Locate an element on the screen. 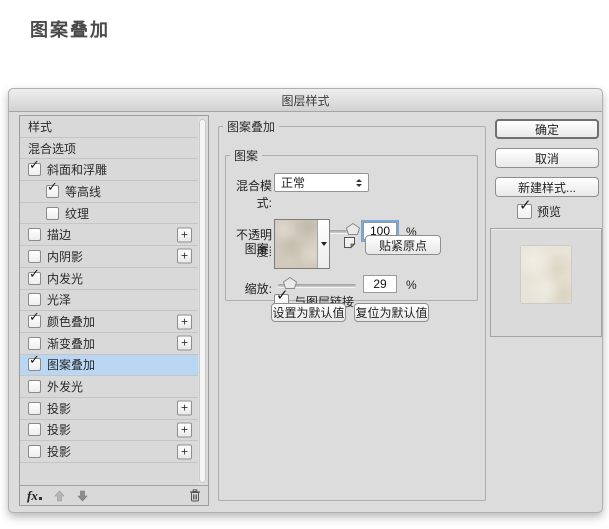 The height and width of the screenshot is (529, 609). reset-default-button: 复位为默认值 is located at coordinates (391, 312).